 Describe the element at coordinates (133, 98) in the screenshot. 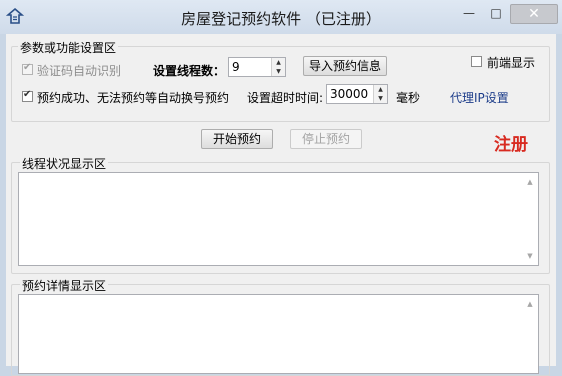

I see `auto-switch-label: 预约成功、无法预约等自动换号预约` at that location.